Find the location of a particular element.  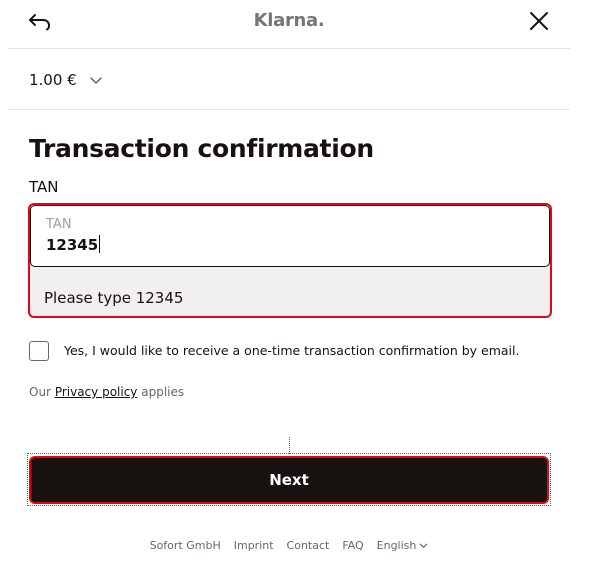

email-confirmation-checkbox is located at coordinates (39, 351).